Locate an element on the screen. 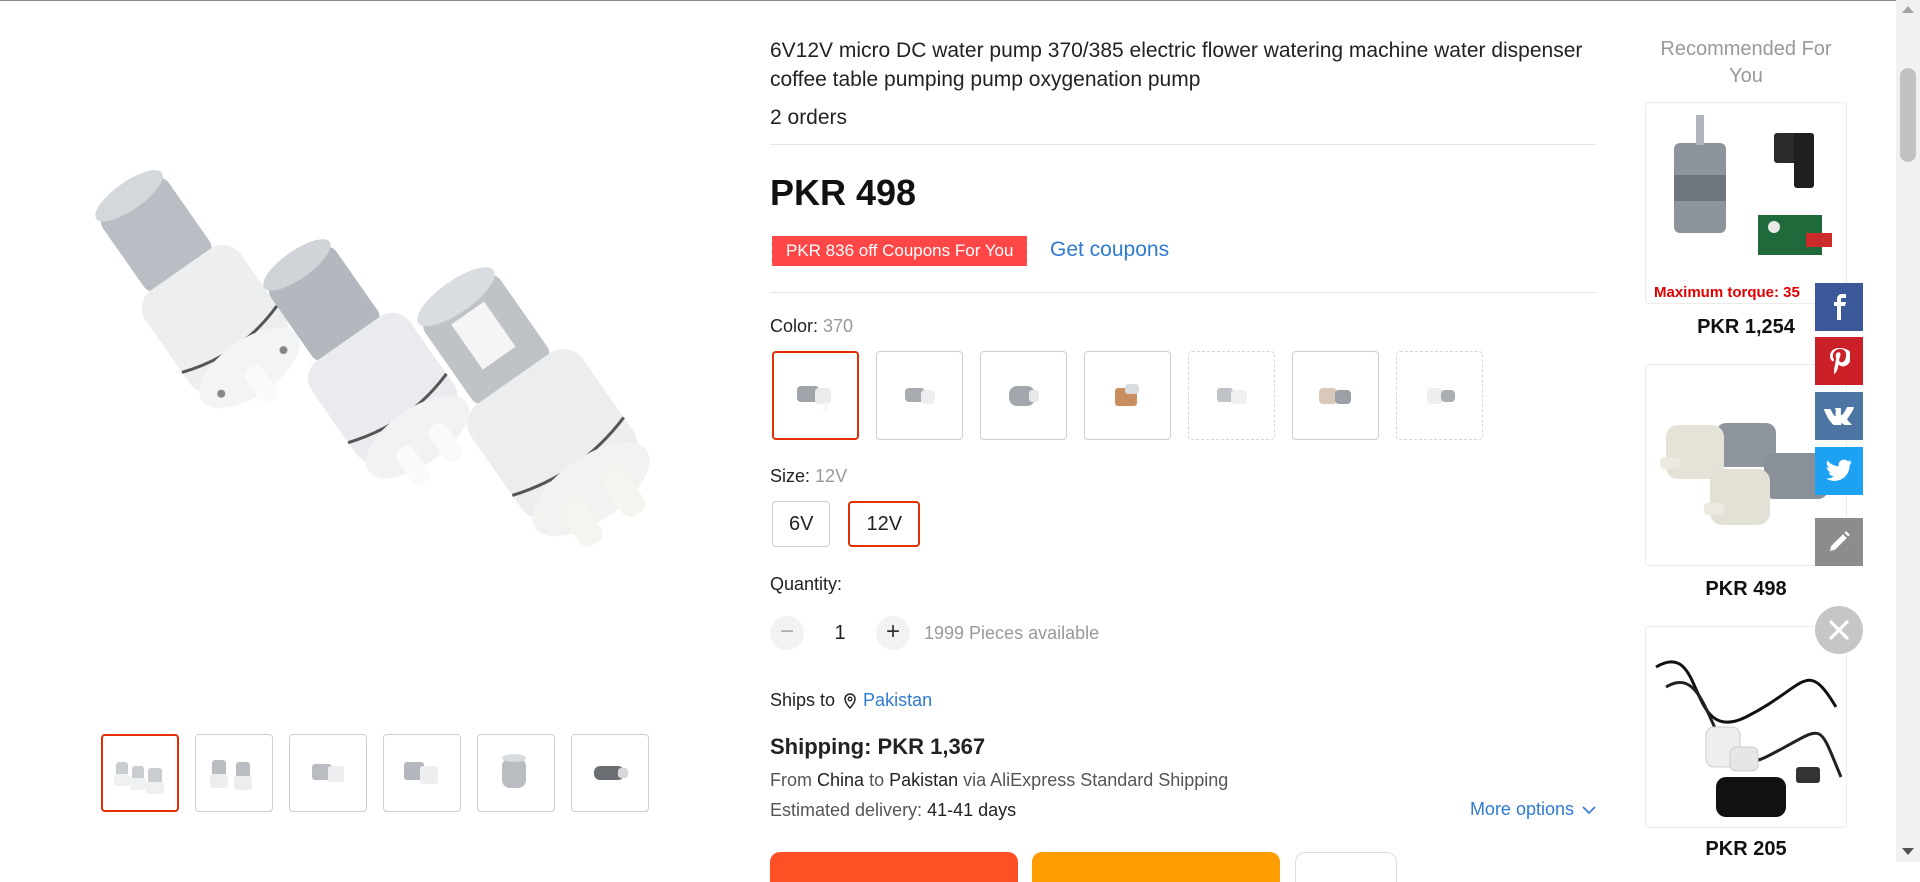 The width and height of the screenshot is (1920, 882). more-options-label: More options is located at coordinates (1521, 809).